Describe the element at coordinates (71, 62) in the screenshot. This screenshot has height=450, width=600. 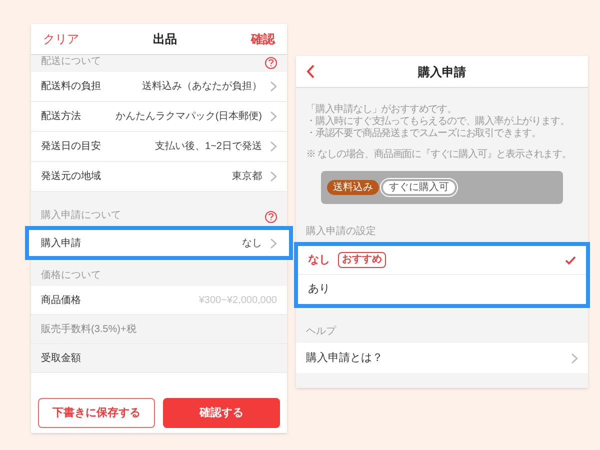
I see `section-header: 配送について` at that location.